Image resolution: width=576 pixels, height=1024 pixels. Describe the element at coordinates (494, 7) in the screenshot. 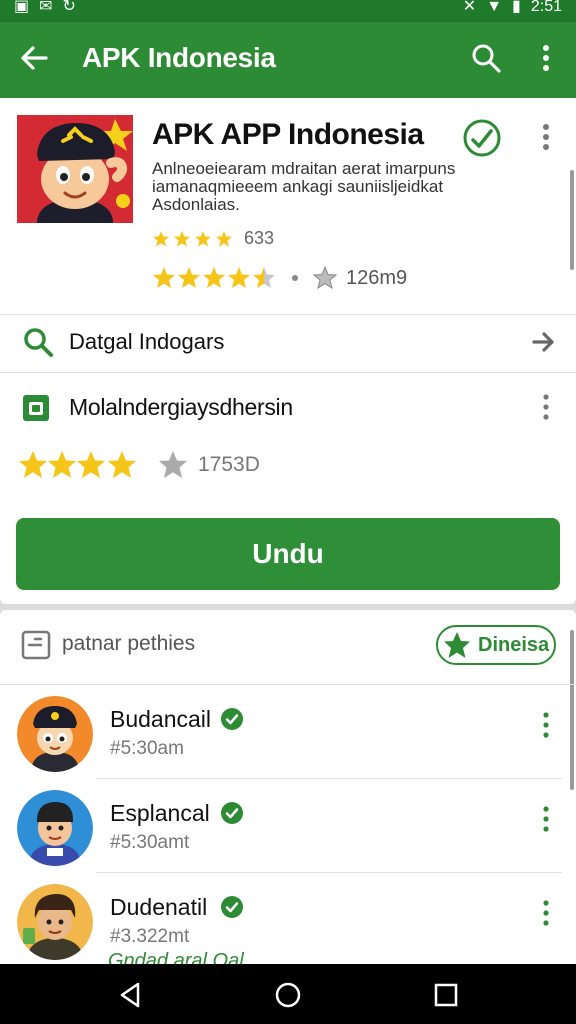

I see `wifi-icon: ▼` at that location.